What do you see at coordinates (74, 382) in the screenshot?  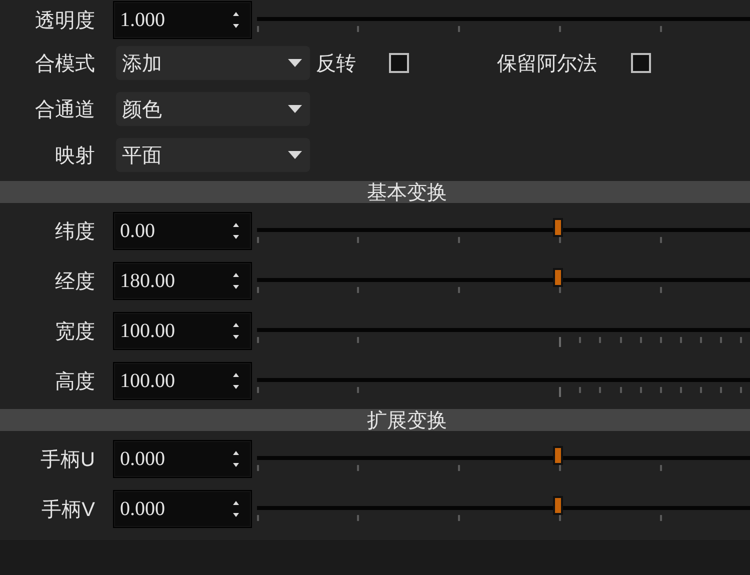 I see `field-label: 高度` at bounding box center [74, 382].